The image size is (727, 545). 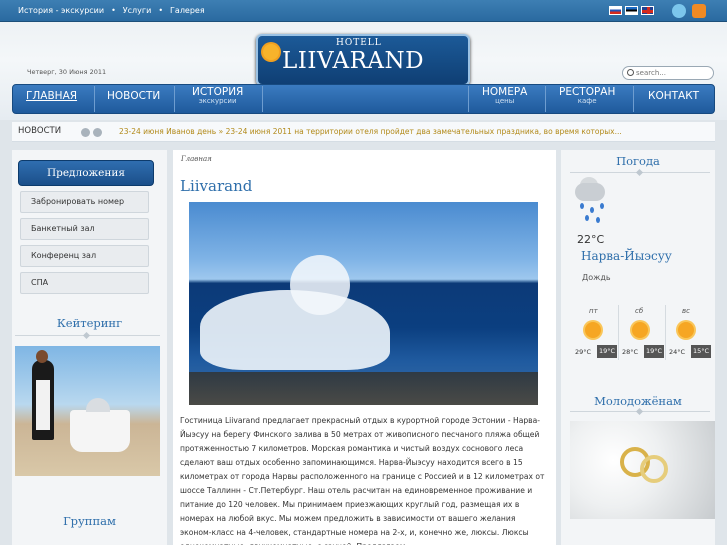 I want to click on rss-icon, so click(x=699, y=11).